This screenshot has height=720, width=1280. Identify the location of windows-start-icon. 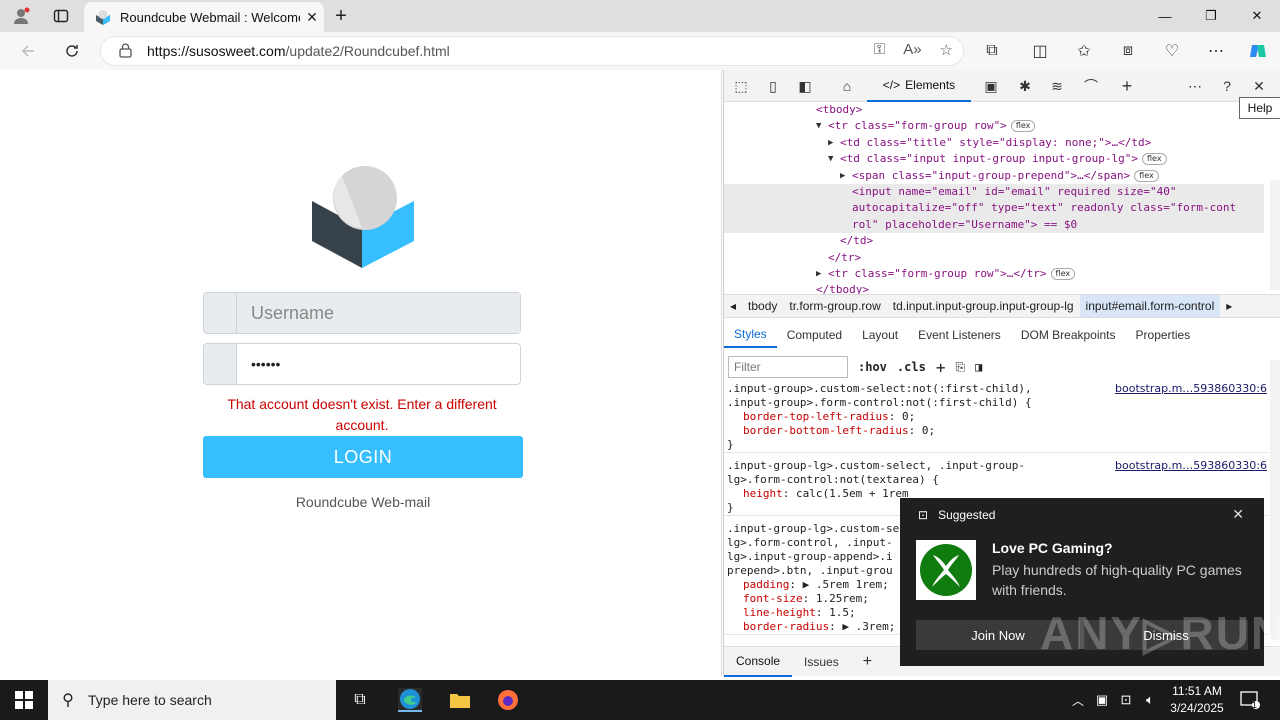
(24, 700).